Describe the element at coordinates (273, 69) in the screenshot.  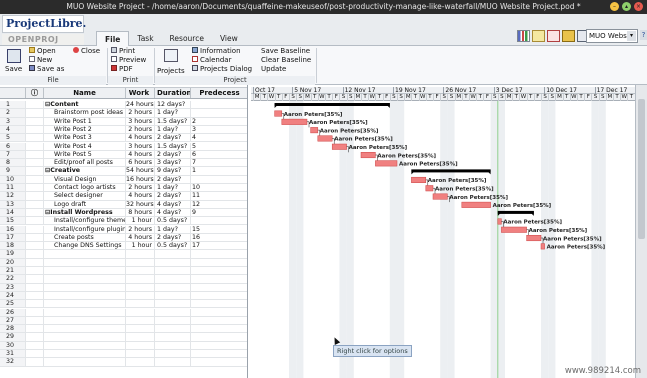
I see `update-button: Update` at that location.